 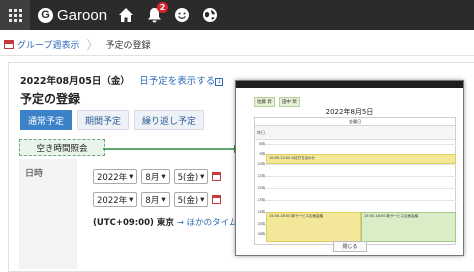 What do you see at coordinates (361, 159) in the screenshot?
I see `event-block: 10:00-12:00 A社打ち合わせ` at bounding box center [361, 159].